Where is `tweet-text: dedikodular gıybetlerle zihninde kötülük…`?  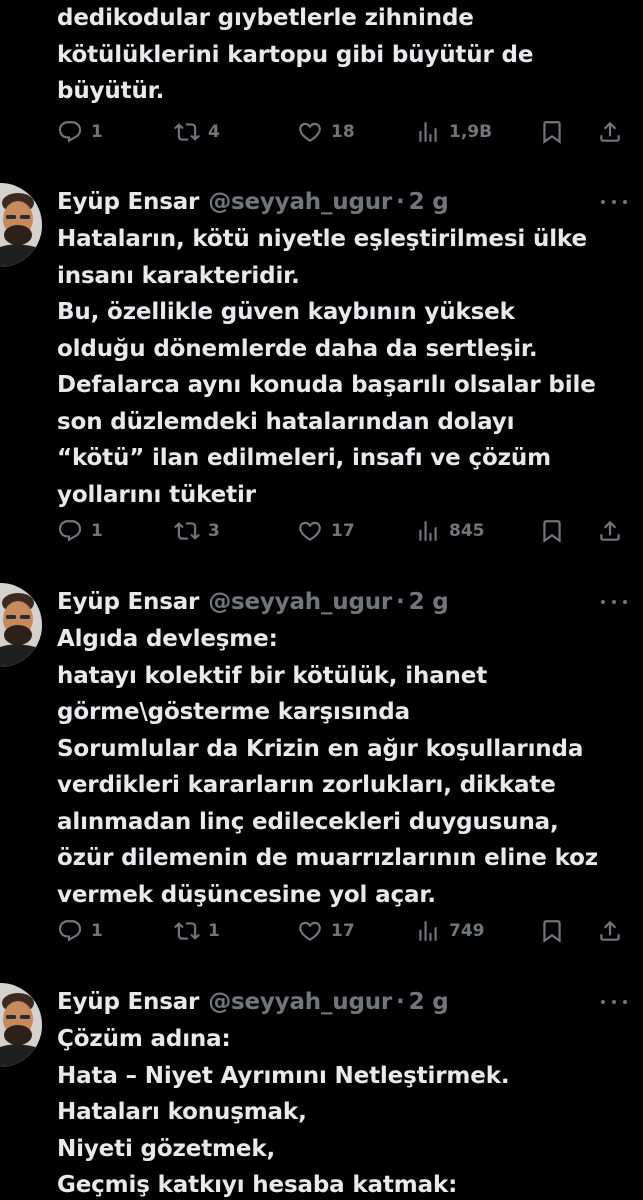
tweet-text: dedikodular gıybetlerle zihninde kötülük… is located at coordinates (295, 54).